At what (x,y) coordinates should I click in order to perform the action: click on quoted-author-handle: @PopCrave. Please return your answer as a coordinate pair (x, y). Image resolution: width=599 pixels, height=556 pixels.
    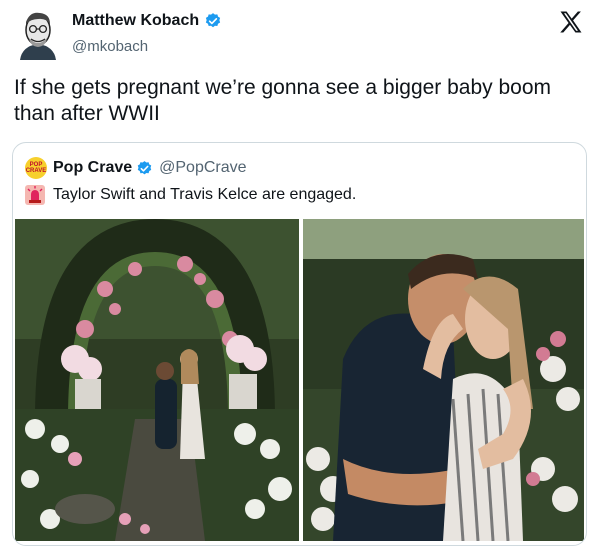
    Looking at the image, I should click on (202, 168).